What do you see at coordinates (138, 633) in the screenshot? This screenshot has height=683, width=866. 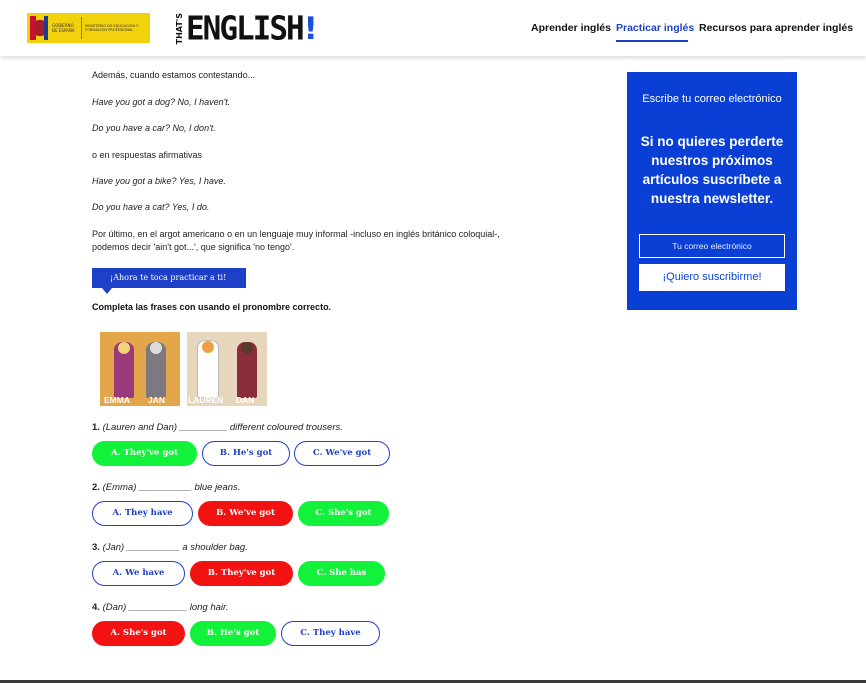 I see `q4-option-a: A. She's got` at bounding box center [138, 633].